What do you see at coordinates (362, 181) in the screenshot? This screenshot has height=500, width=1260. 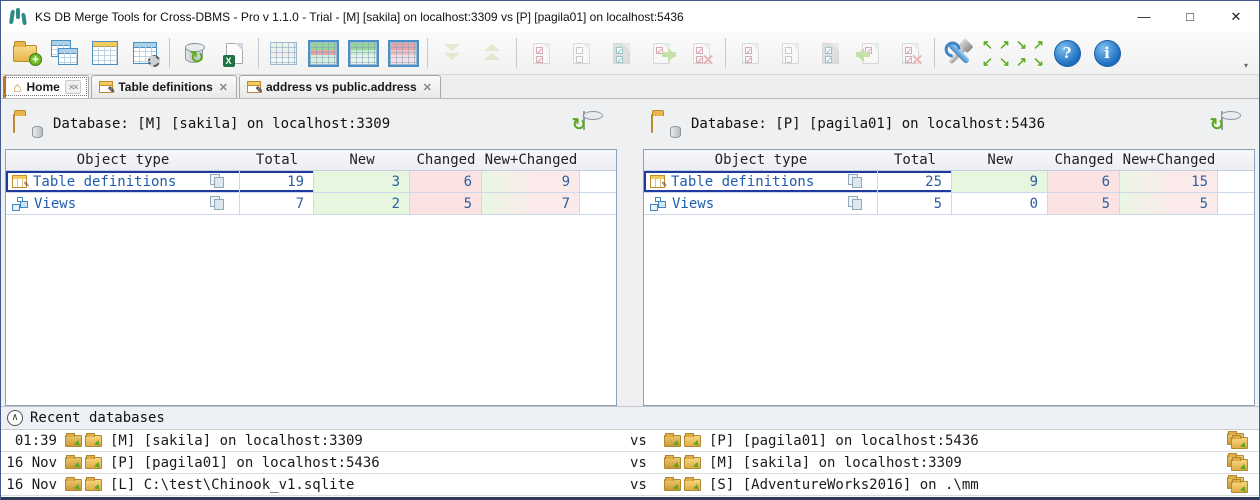 I see `new-value: 3` at bounding box center [362, 181].